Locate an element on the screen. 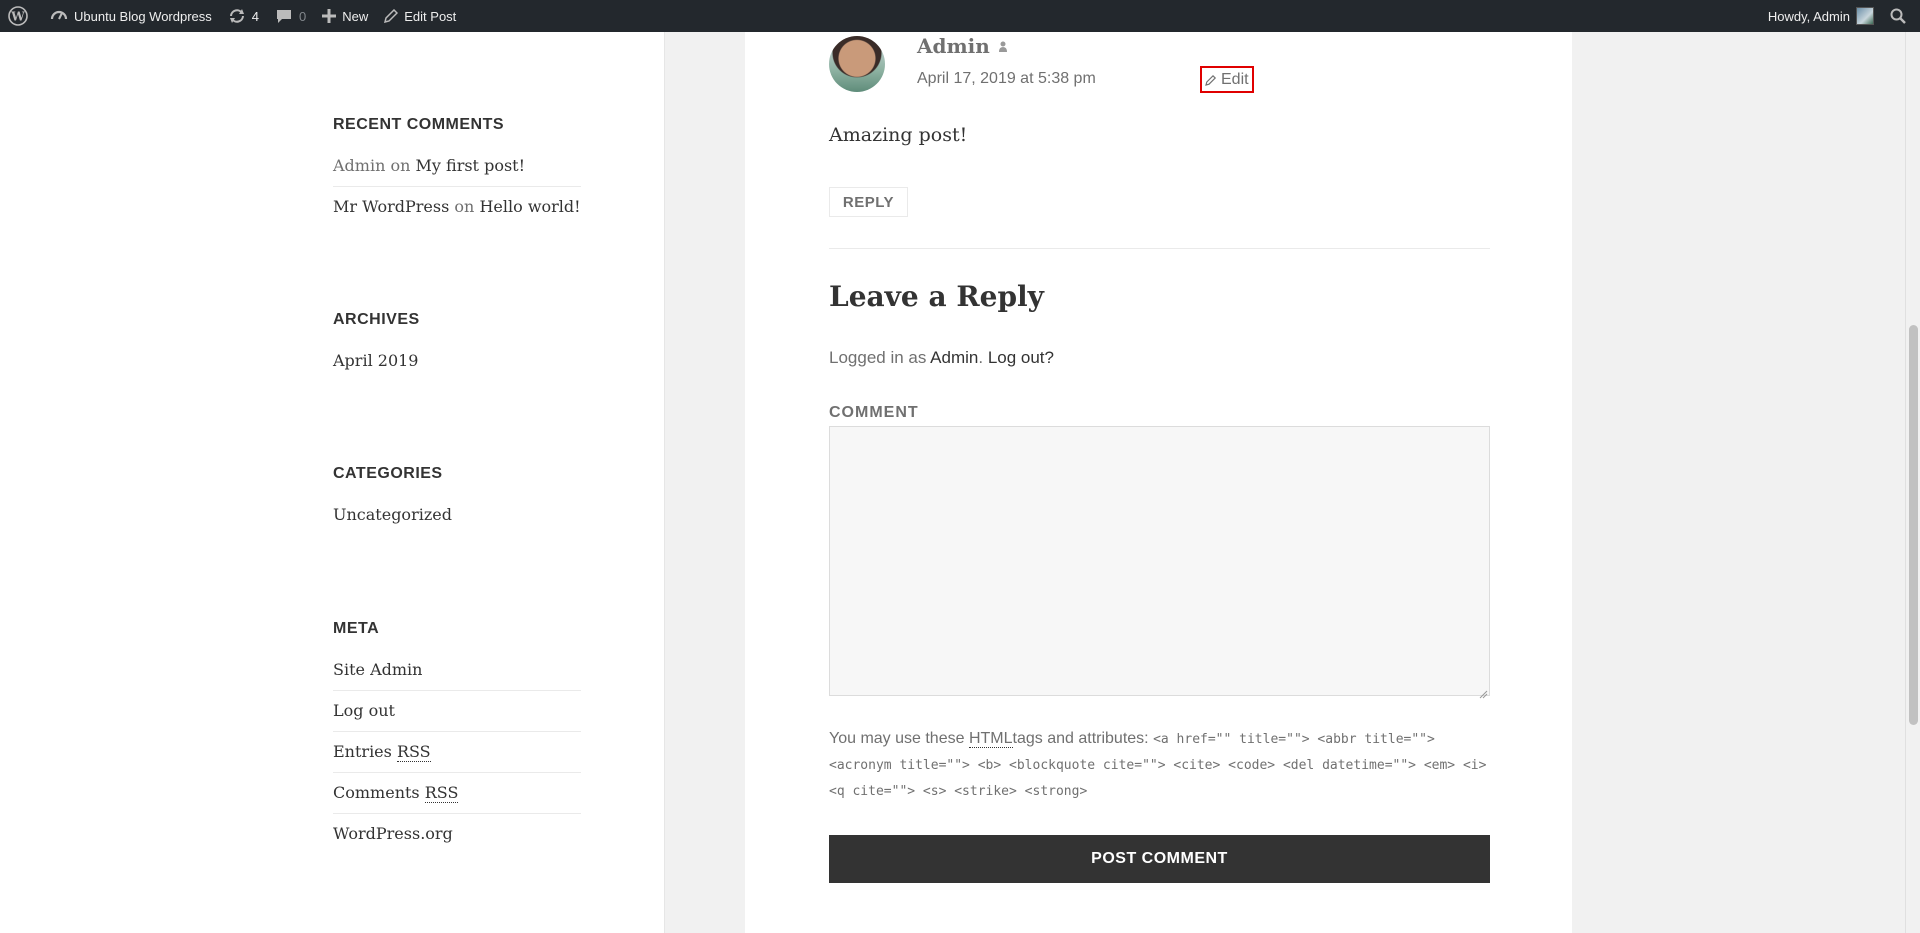  comment-label: COMMENT is located at coordinates (874, 412).